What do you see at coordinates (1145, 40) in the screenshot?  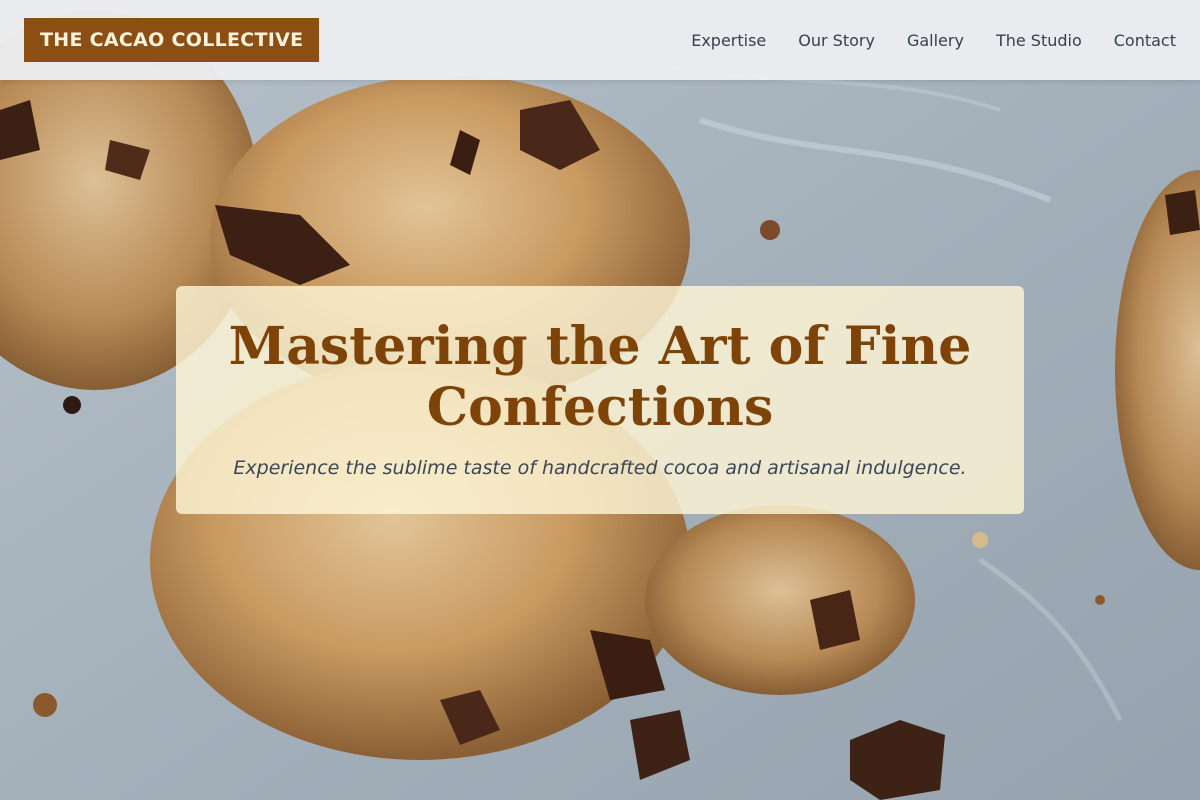 I see `nav-link-contact: Contact` at bounding box center [1145, 40].